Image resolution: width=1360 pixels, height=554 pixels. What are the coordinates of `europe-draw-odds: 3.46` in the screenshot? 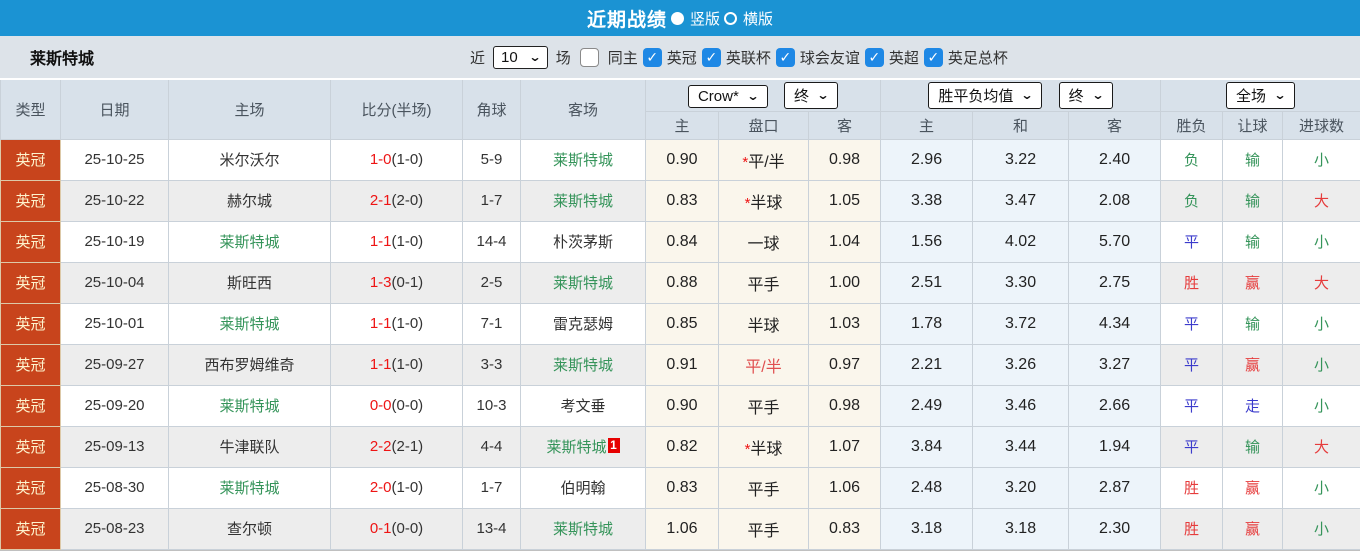 It's located at (1021, 405).